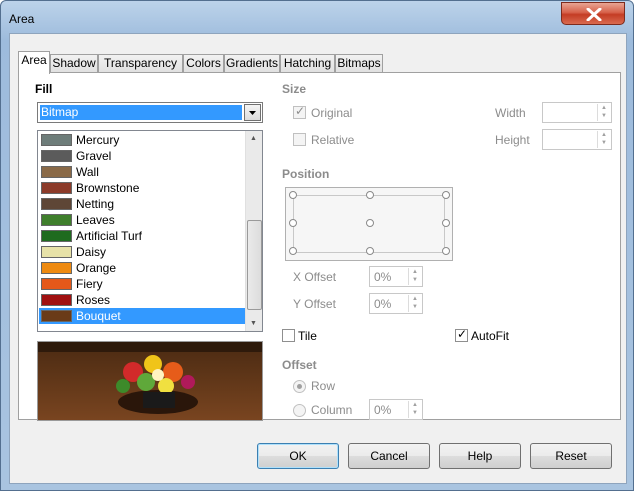  Describe the element at coordinates (299, 386) in the screenshot. I see `row-radio` at that location.